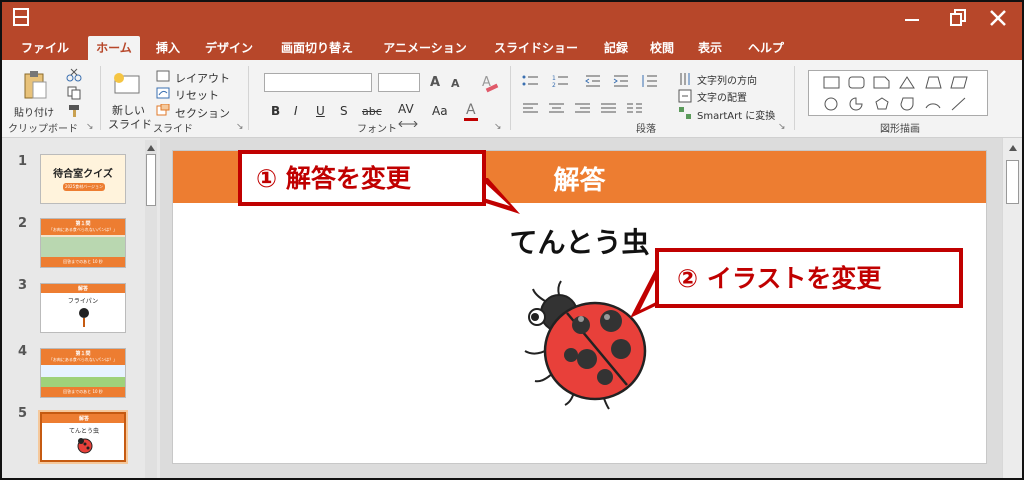 The width and height of the screenshot is (1024, 480). I want to click on slides-group-label: スライド, so click(173, 129).